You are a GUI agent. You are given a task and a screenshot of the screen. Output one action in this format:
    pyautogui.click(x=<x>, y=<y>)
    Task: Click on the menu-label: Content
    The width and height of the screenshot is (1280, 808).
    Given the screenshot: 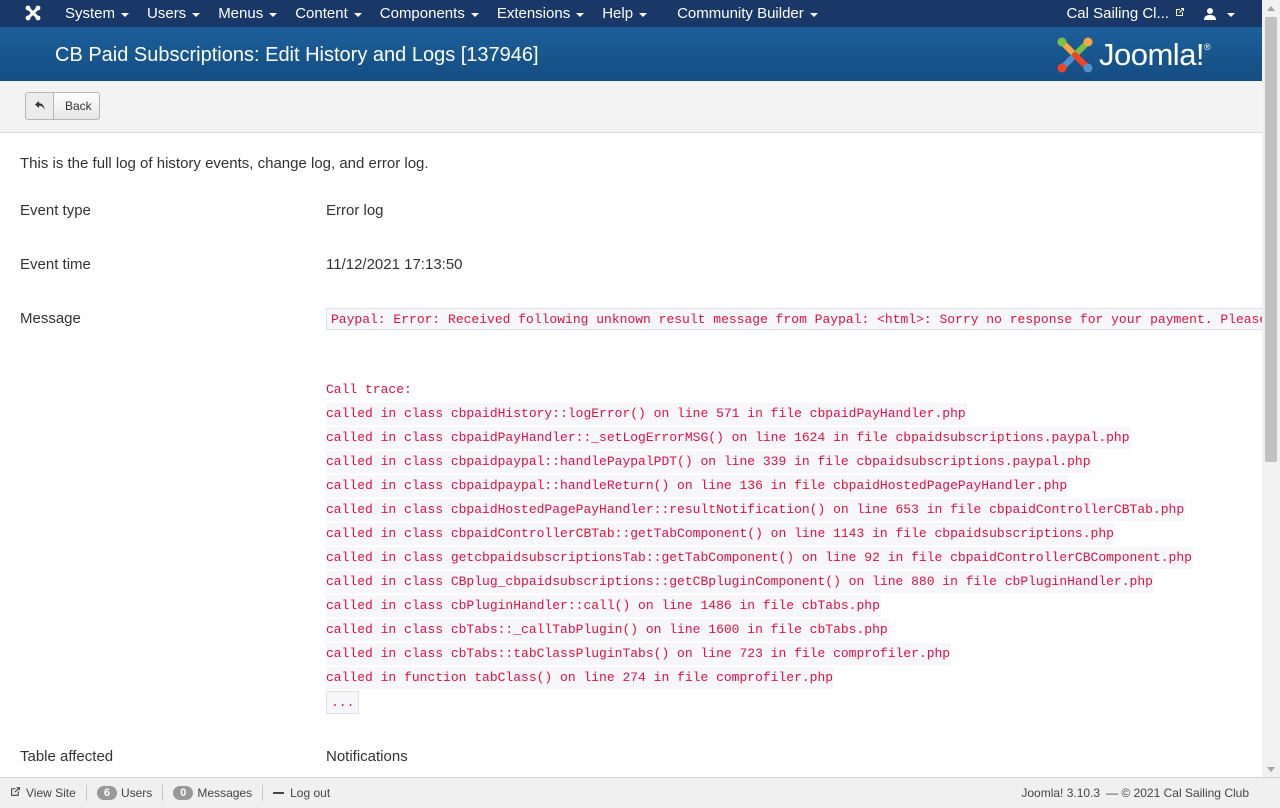 What is the action you would take?
    pyautogui.click(x=321, y=13)
    